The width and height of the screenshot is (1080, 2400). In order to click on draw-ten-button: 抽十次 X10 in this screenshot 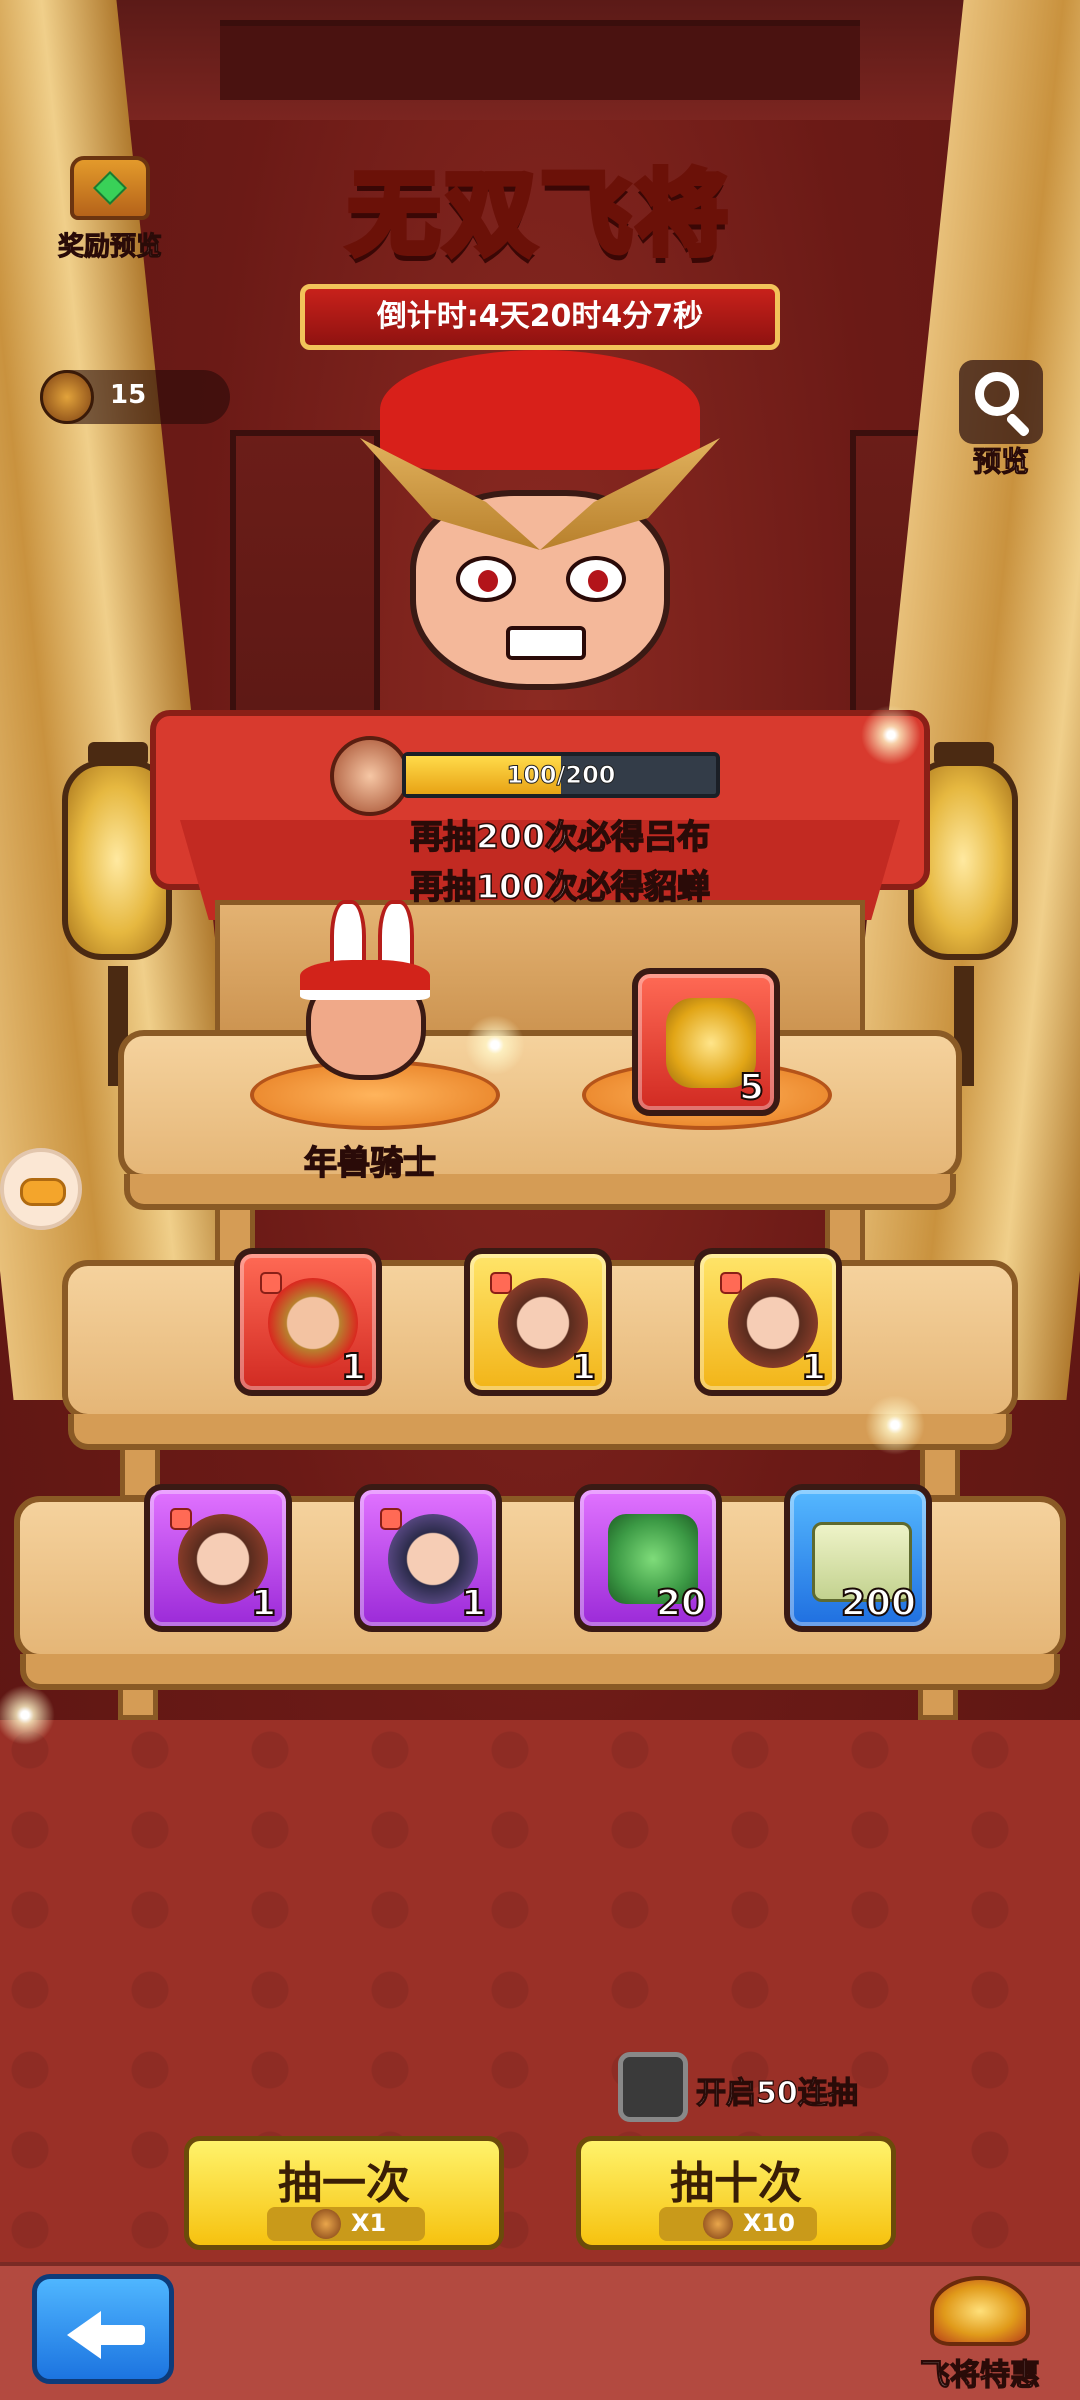, I will do `click(736, 2193)`.